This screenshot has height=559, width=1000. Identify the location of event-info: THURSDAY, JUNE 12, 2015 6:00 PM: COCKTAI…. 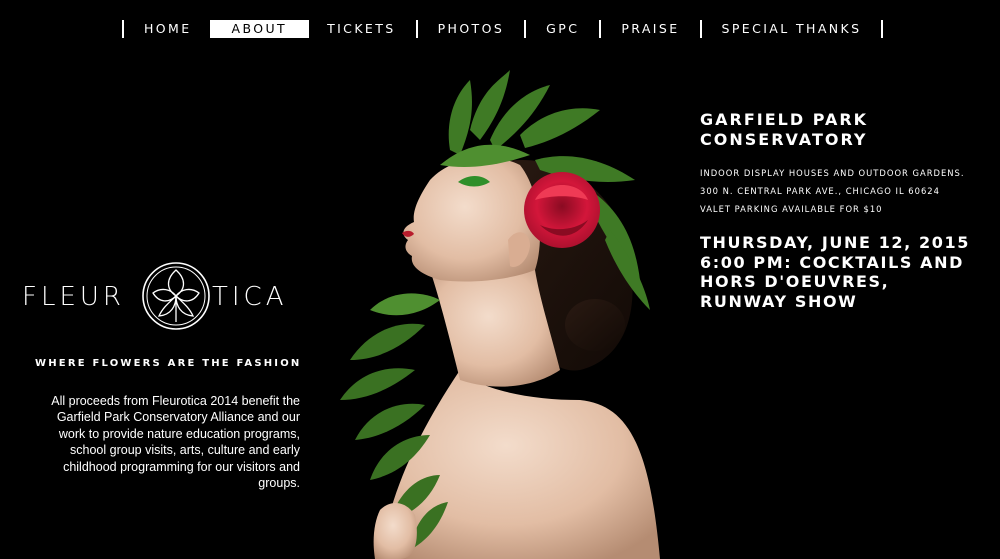
(847, 272).